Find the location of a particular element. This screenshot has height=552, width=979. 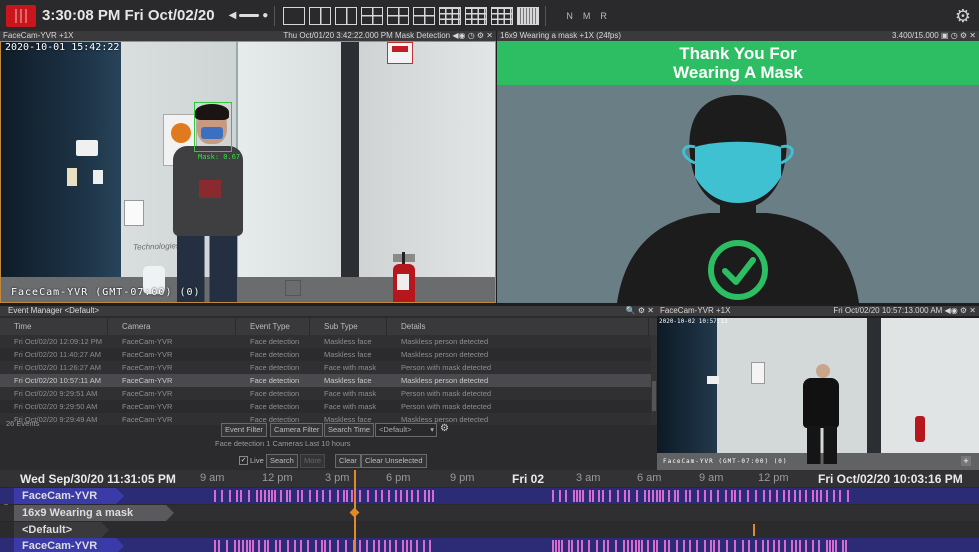

settings-gear-icon: ⚙ is located at coordinates (963, 16).